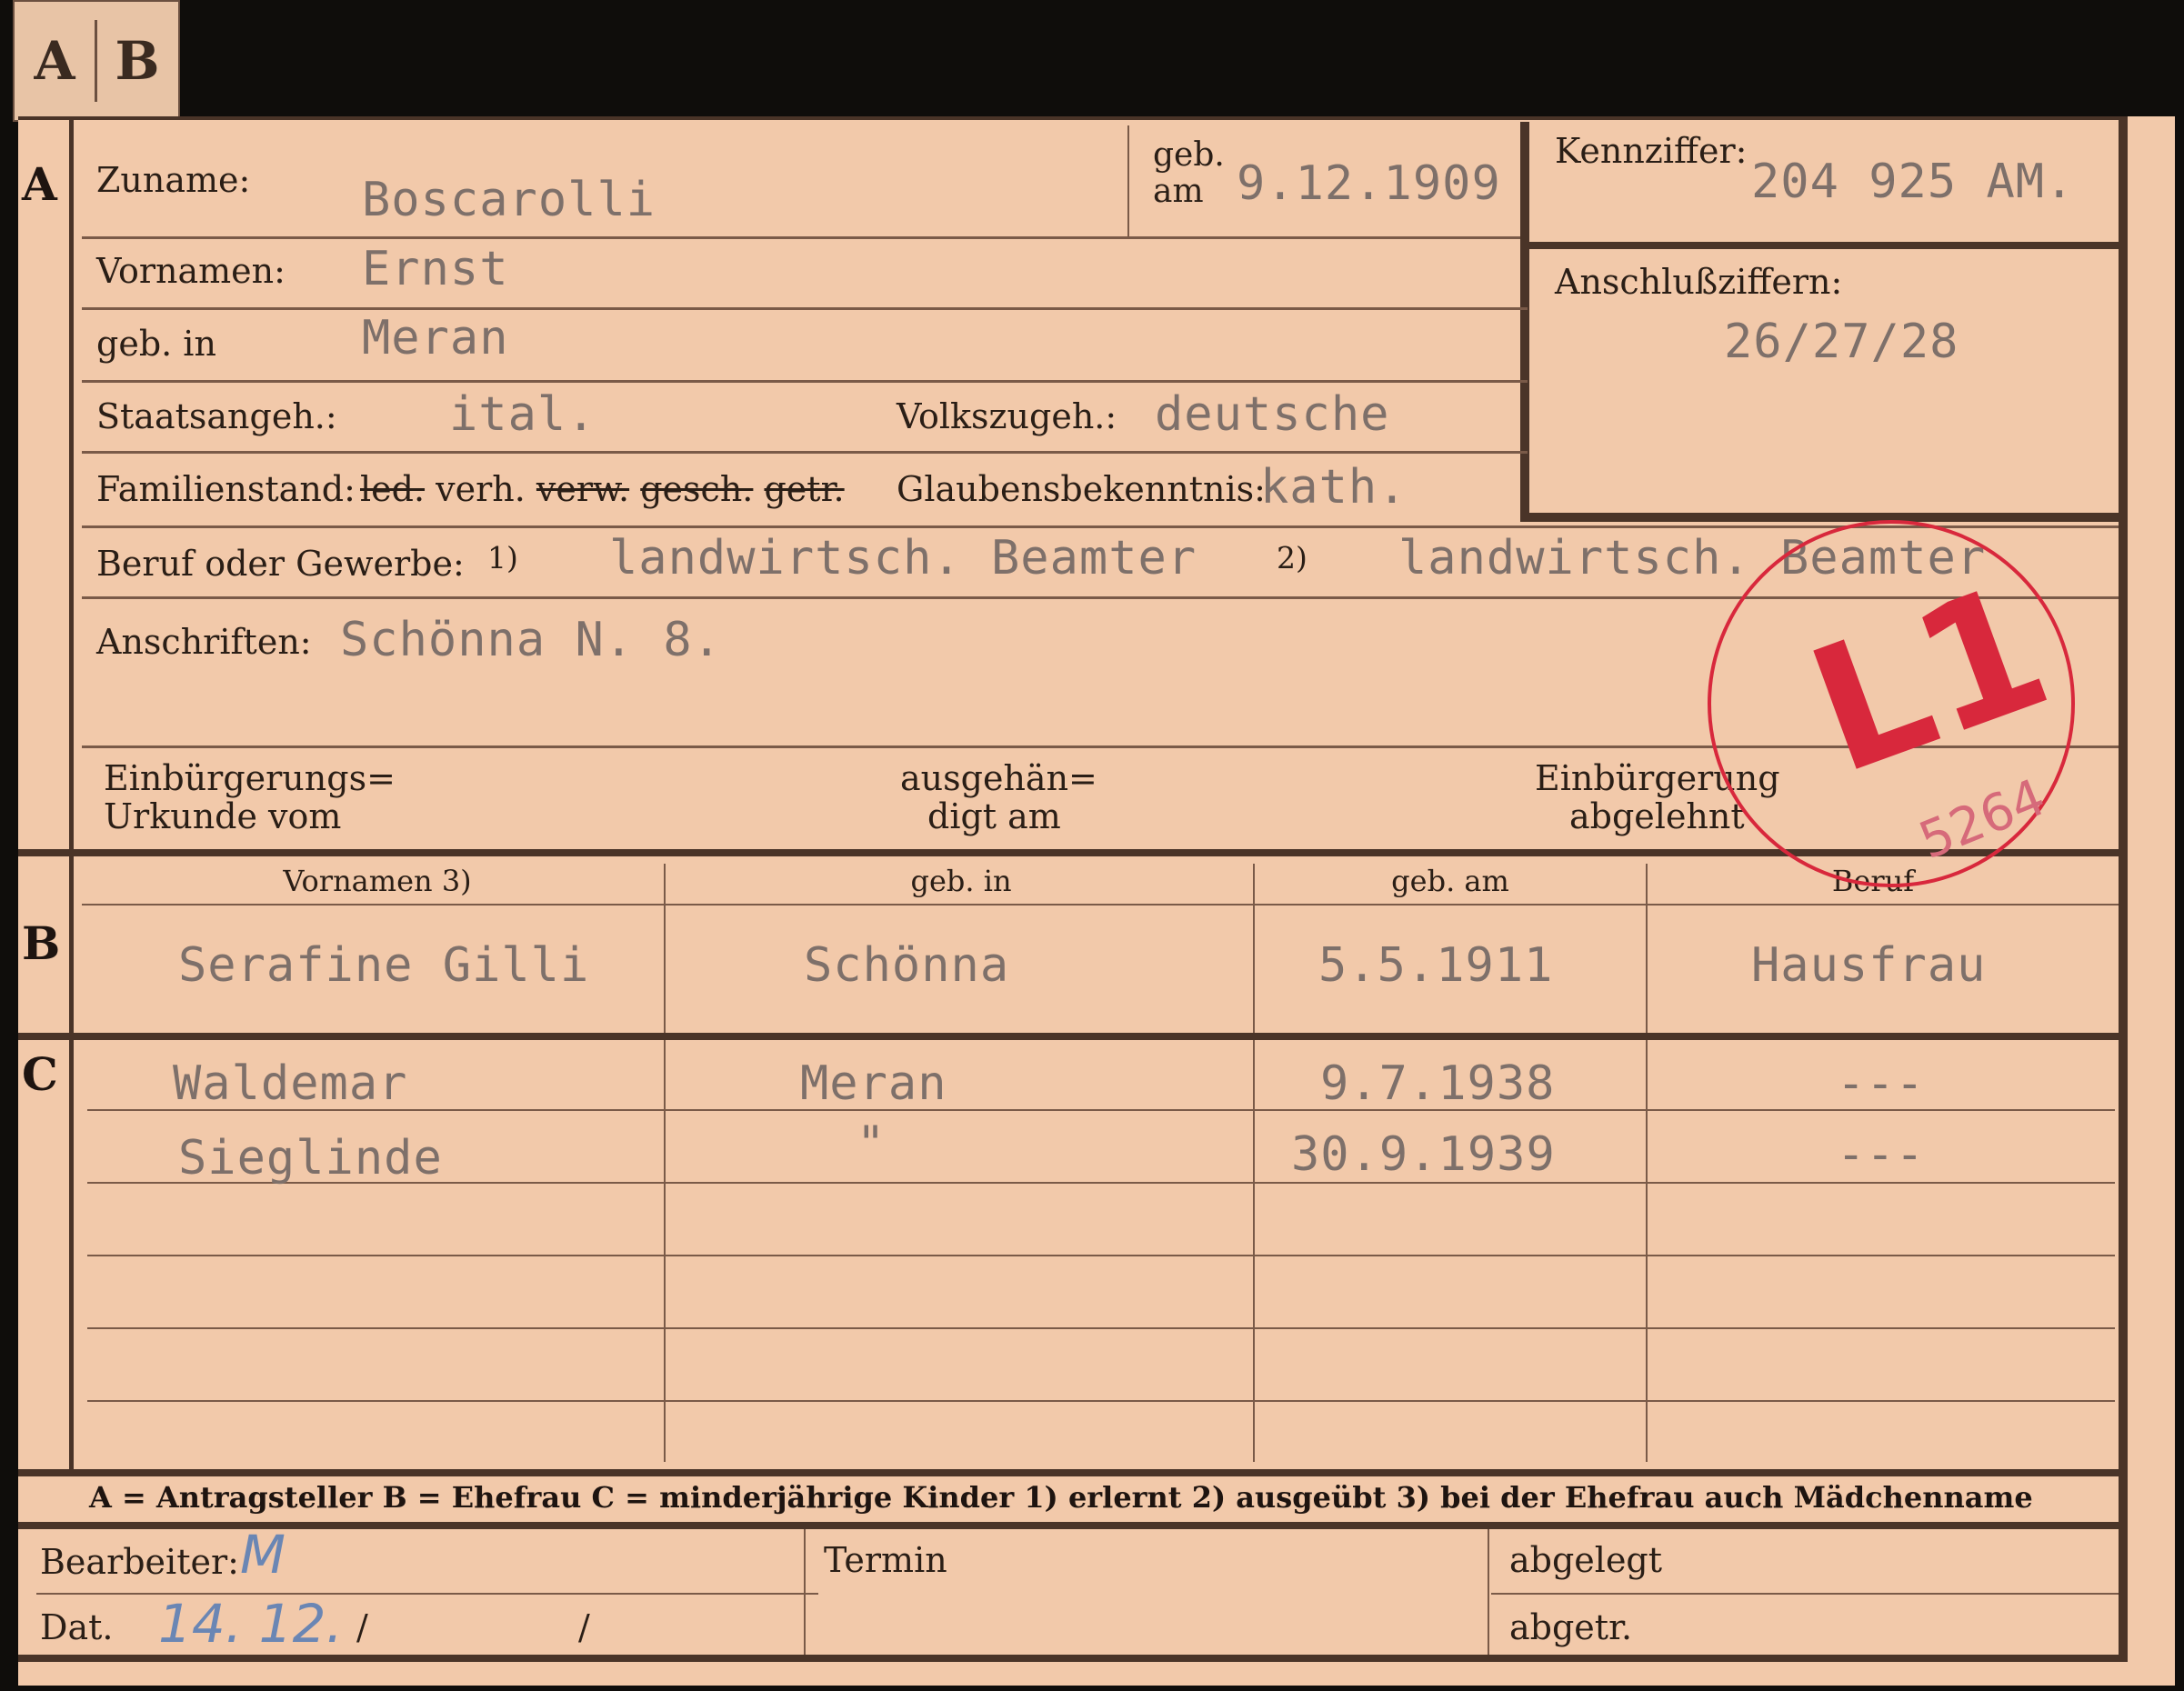 The width and height of the screenshot is (2184, 1691). I want to click on zuname-value: Boscarolli, so click(509, 200).